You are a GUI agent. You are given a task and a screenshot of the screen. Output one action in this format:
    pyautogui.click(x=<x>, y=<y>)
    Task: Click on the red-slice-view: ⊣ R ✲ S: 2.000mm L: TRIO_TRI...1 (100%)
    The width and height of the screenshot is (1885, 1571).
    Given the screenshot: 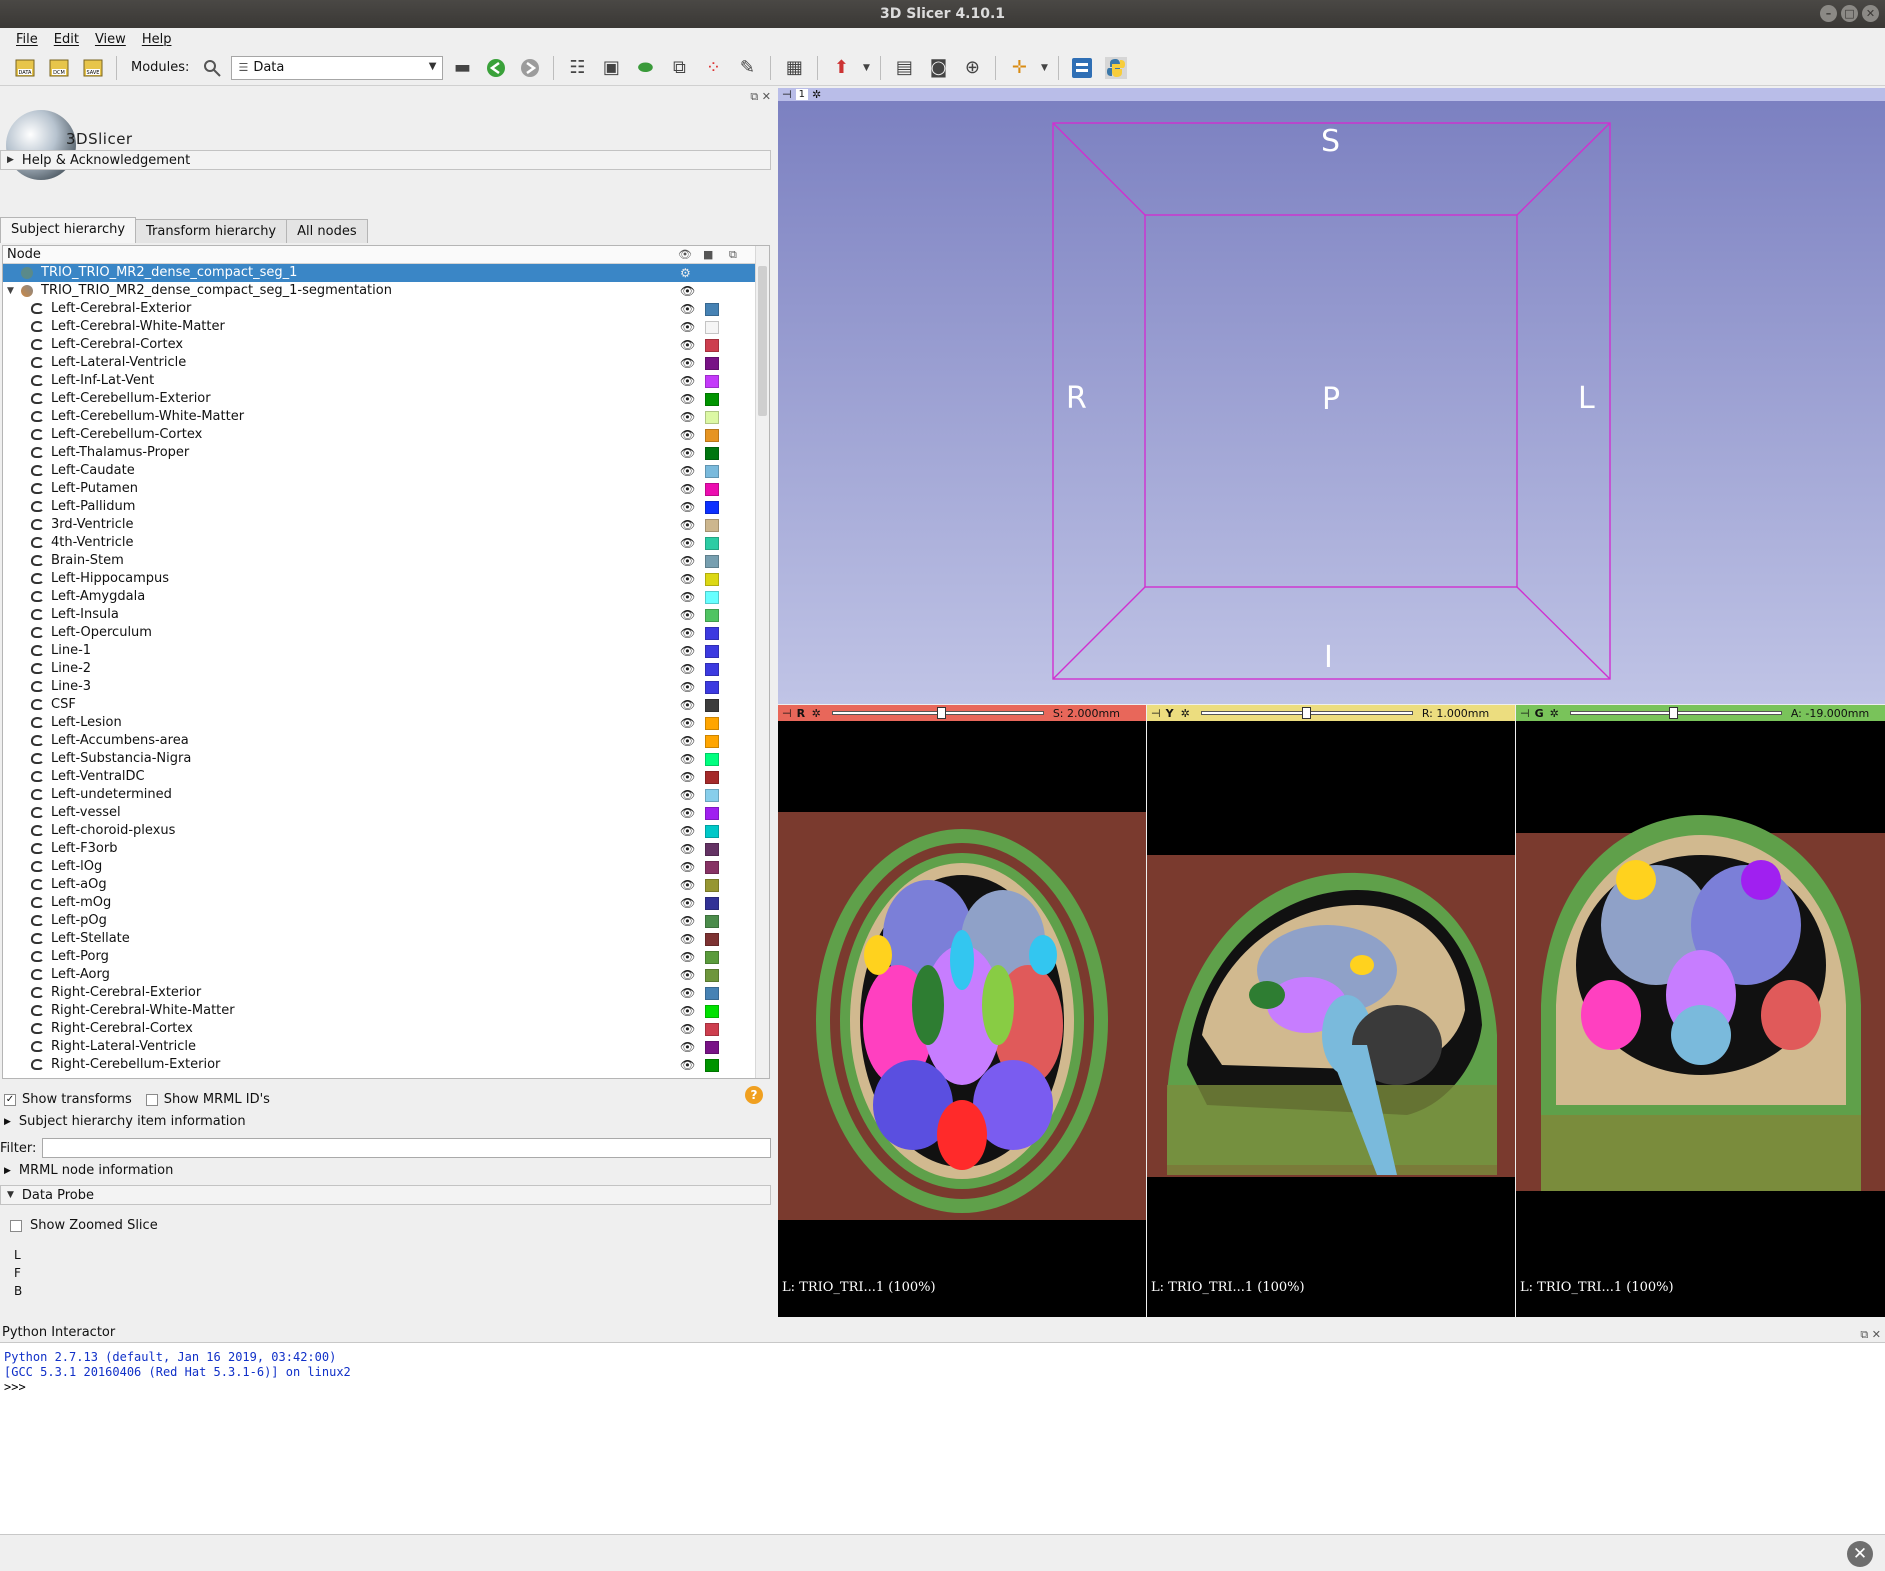 What is the action you would take?
    pyautogui.click(x=962, y=1011)
    